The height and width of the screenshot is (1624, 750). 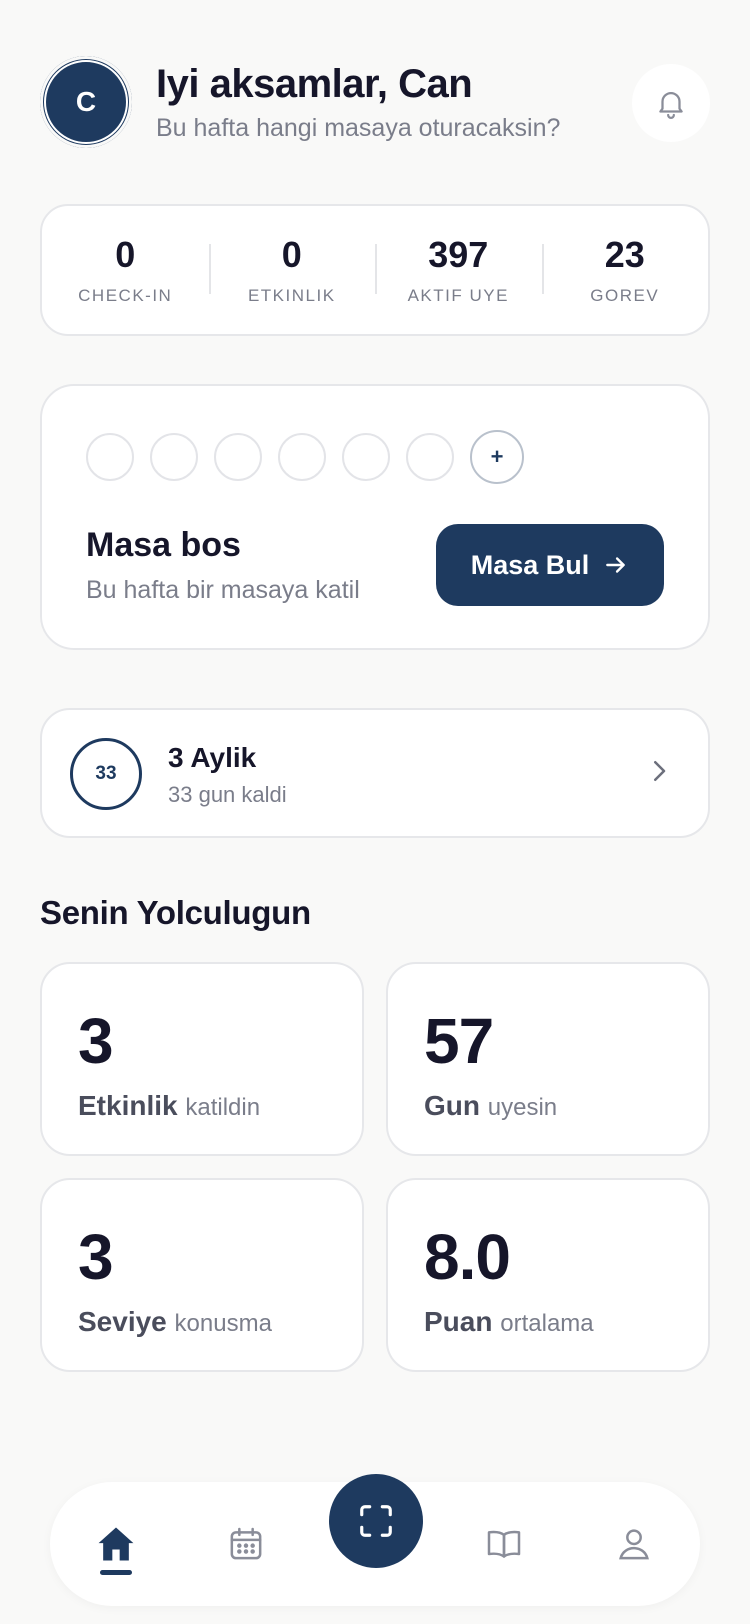 What do you see at coordinates (122, 1321) in the screenshot?
I see `tile-label-main: Seviye` at bounding box center [122, 1321].